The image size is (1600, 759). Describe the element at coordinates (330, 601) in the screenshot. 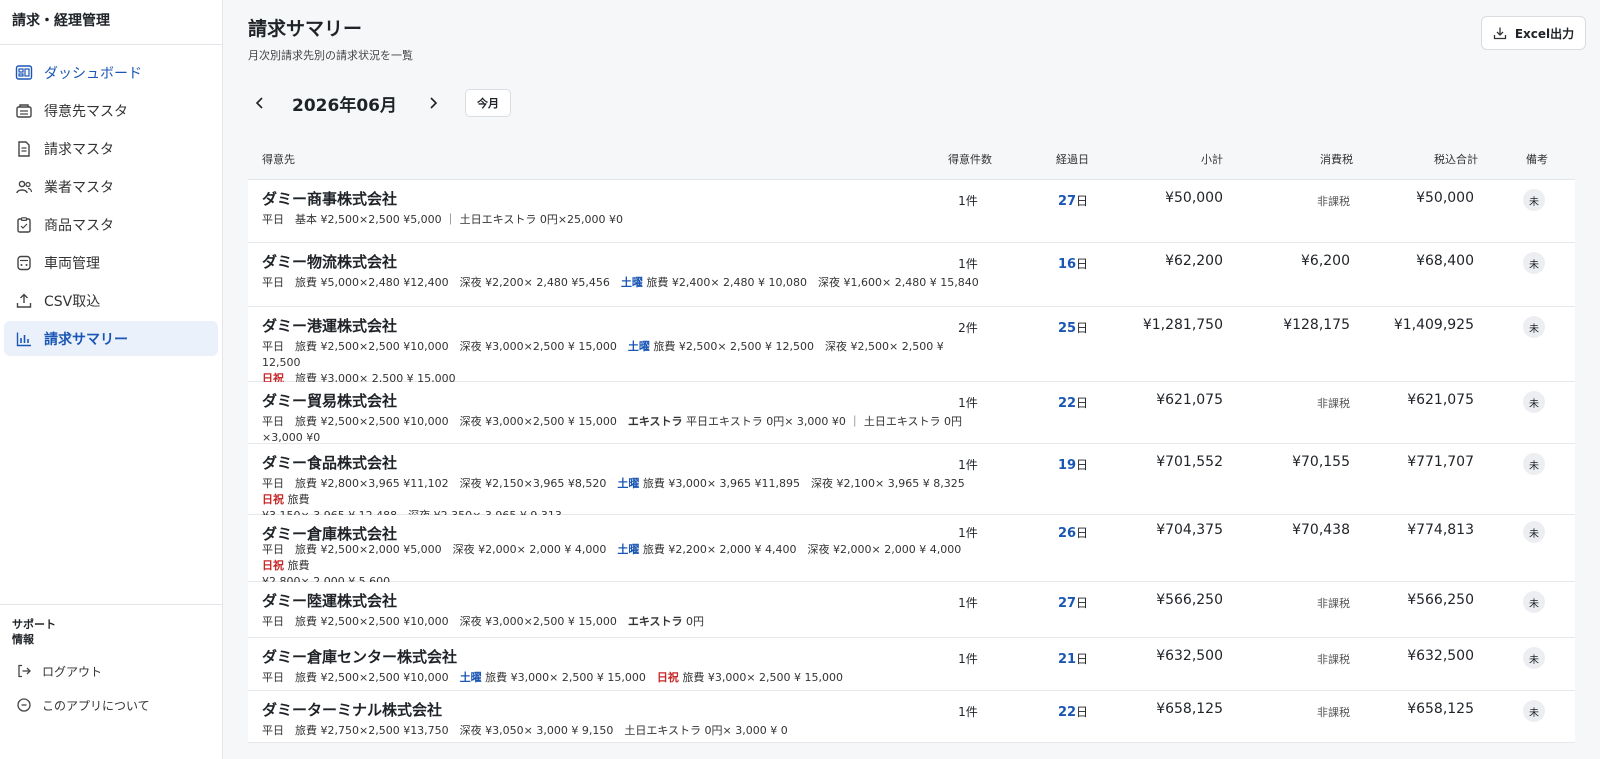

I see `client-name: ダミー陸運株式会社` at that location.